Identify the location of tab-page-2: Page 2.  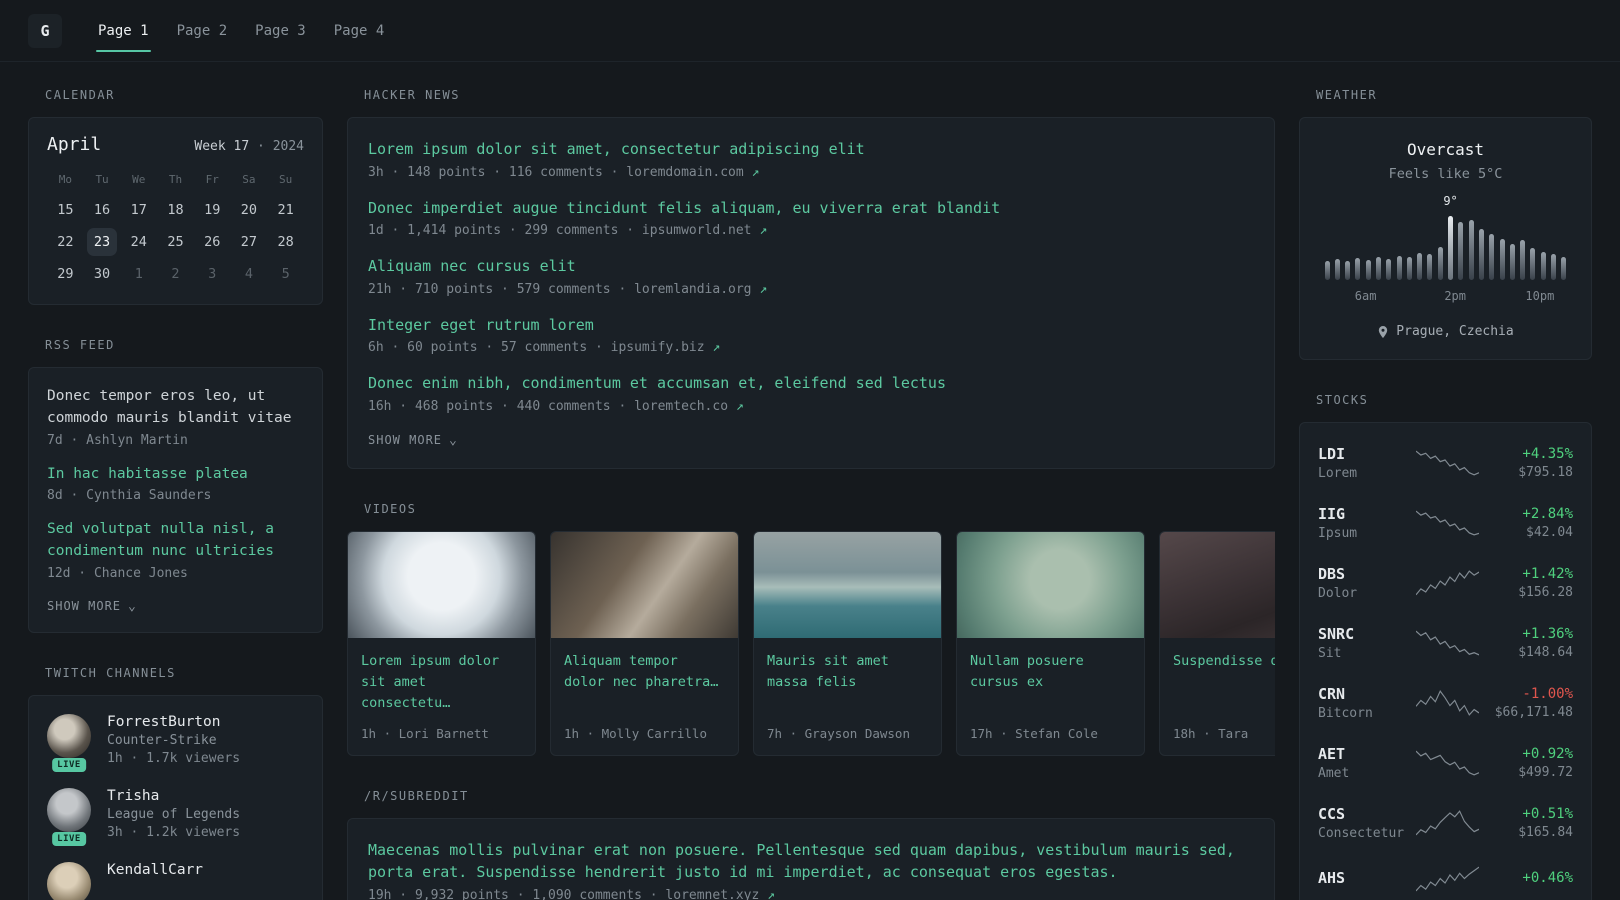
(202, 30).